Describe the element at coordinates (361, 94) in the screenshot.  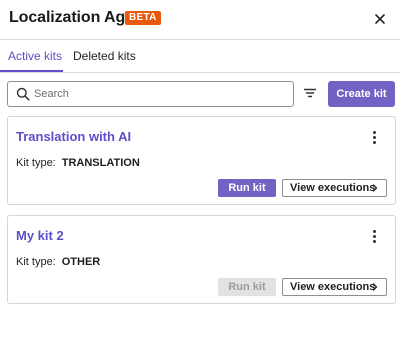
I see `create-kit-button: Create kit` at that location.